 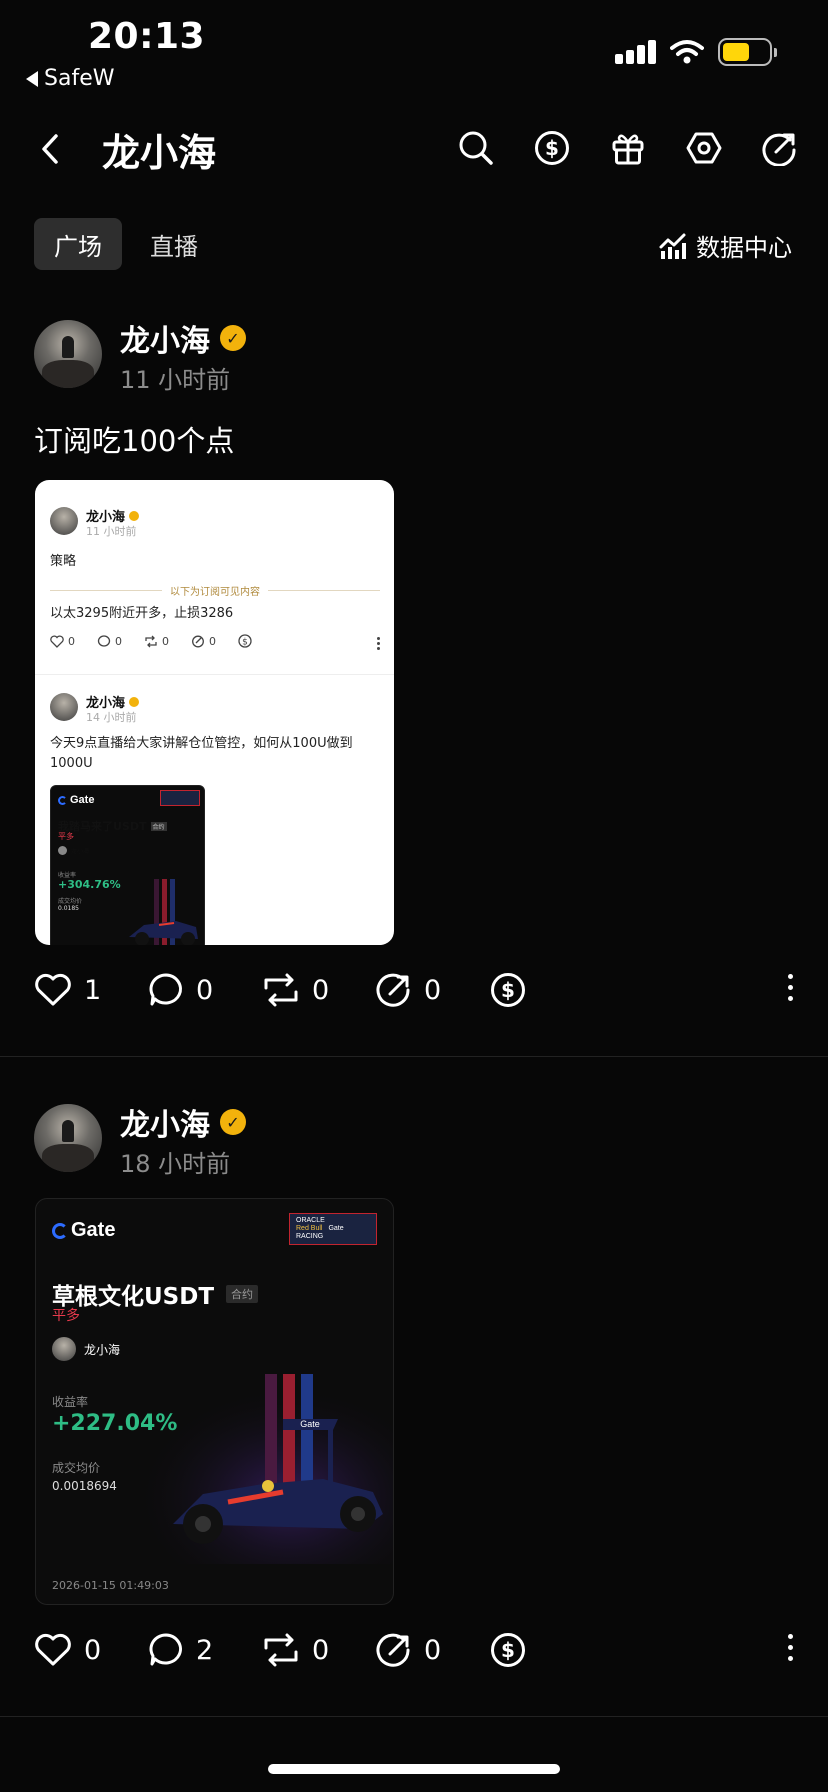 What do you see at coordinates (414, 148) in the screenshot?
I see `profile-header: 龙小海 $` at bounding box center [414, 148].